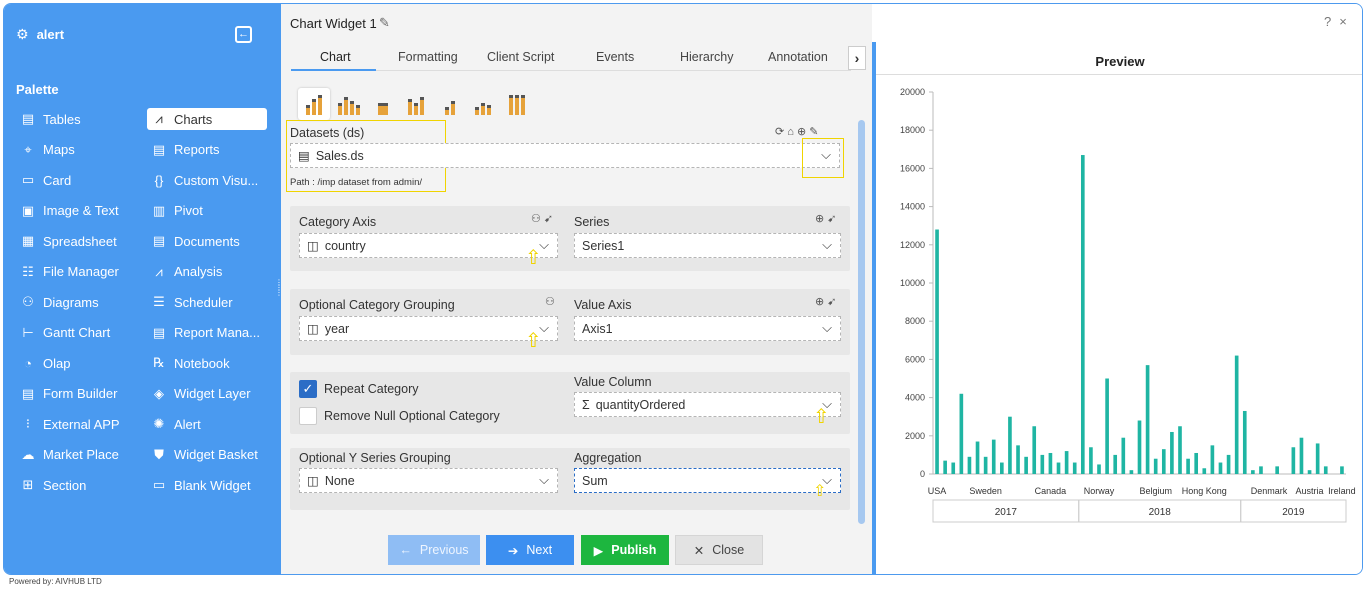 The width and height of the screenshot is (1366, 592). What do you see at coordinates (188, 363) in the screenshot?
I see `palette-item-notebook: ℞ Notebook` at bounding box center [188, 363].